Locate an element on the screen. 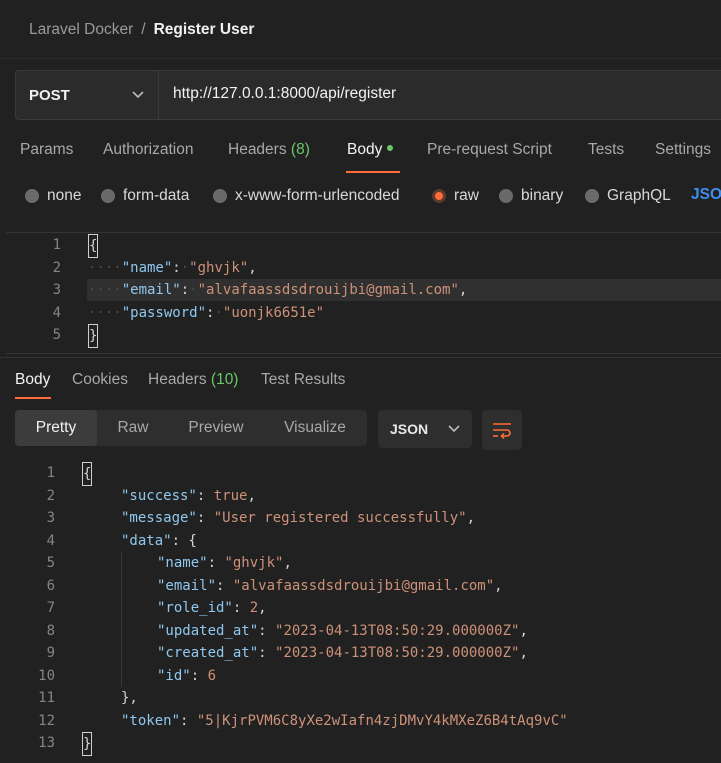 The image size is (721, 763). code-line: "data": { is located at coordinates (159, 541).